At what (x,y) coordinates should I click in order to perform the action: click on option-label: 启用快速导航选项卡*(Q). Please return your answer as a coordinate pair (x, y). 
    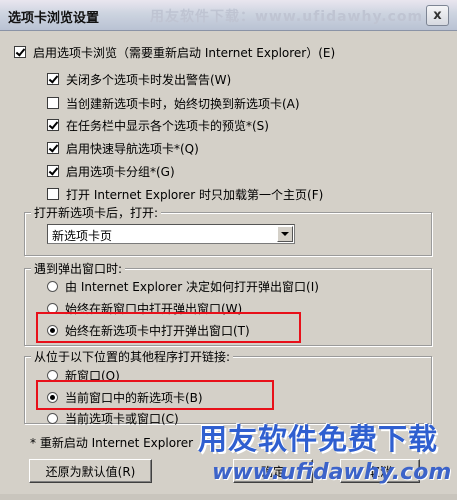
    Looking at the image, I should click on (132, 148).